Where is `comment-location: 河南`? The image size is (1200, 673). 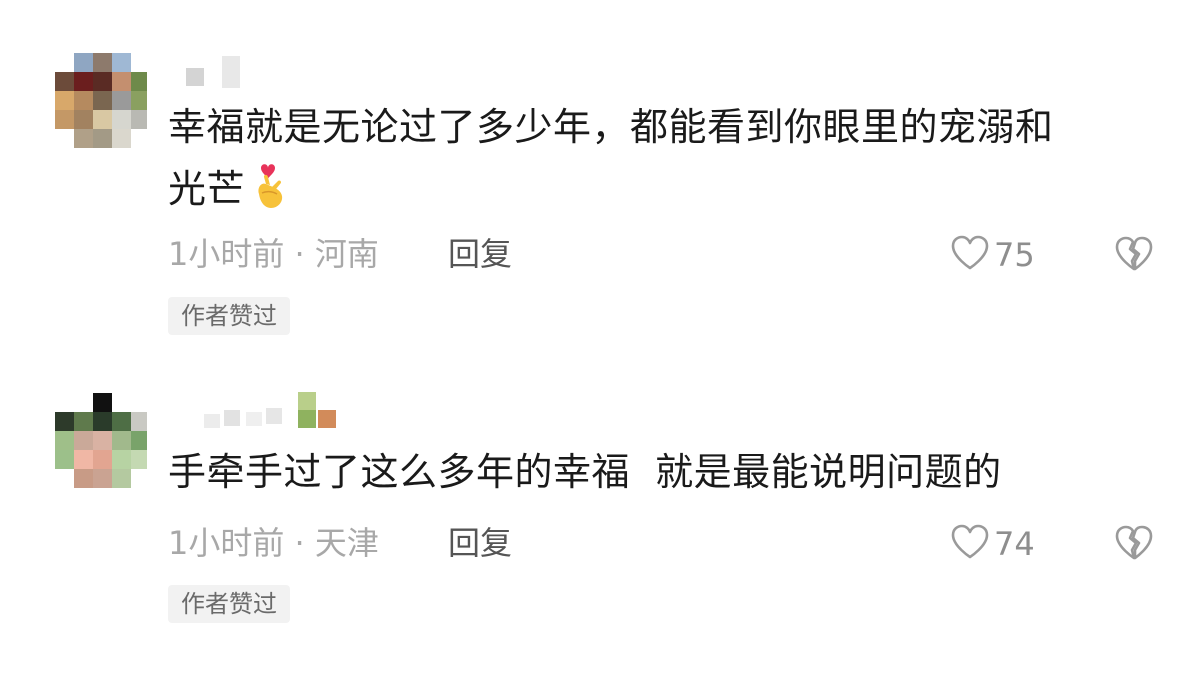 comment-location: 河南 is located at coordinates (346, 254).